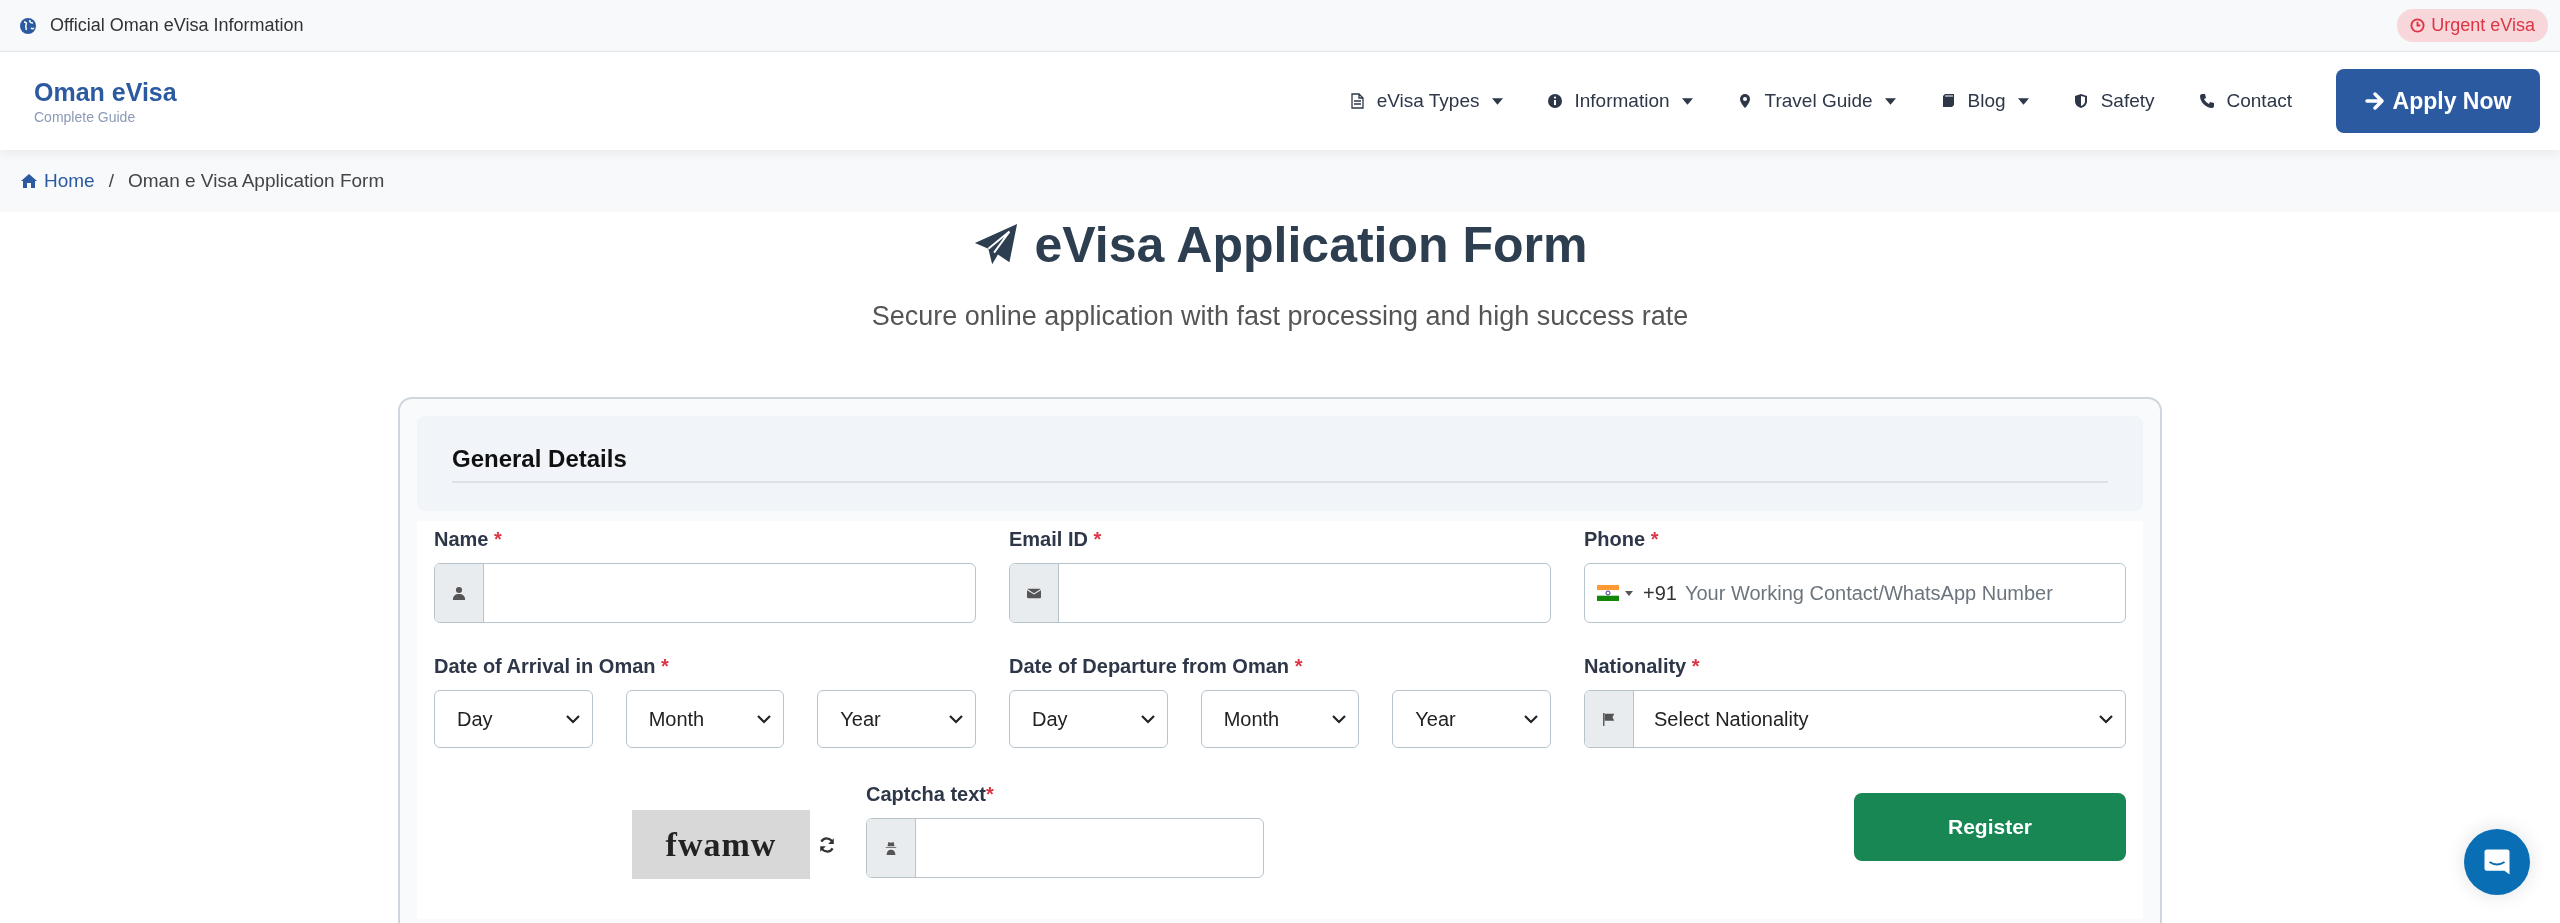  What do you see at coordinates (1642, 666) in the screenshot?
I see `field-label: Nationality *` at bounding box center [1642, 666].